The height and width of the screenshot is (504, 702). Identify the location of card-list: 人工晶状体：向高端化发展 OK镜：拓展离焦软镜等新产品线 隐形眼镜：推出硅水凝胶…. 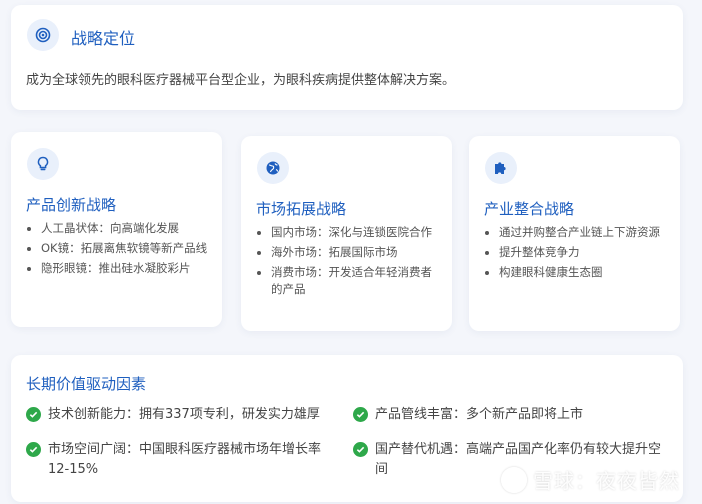
(118, 250).